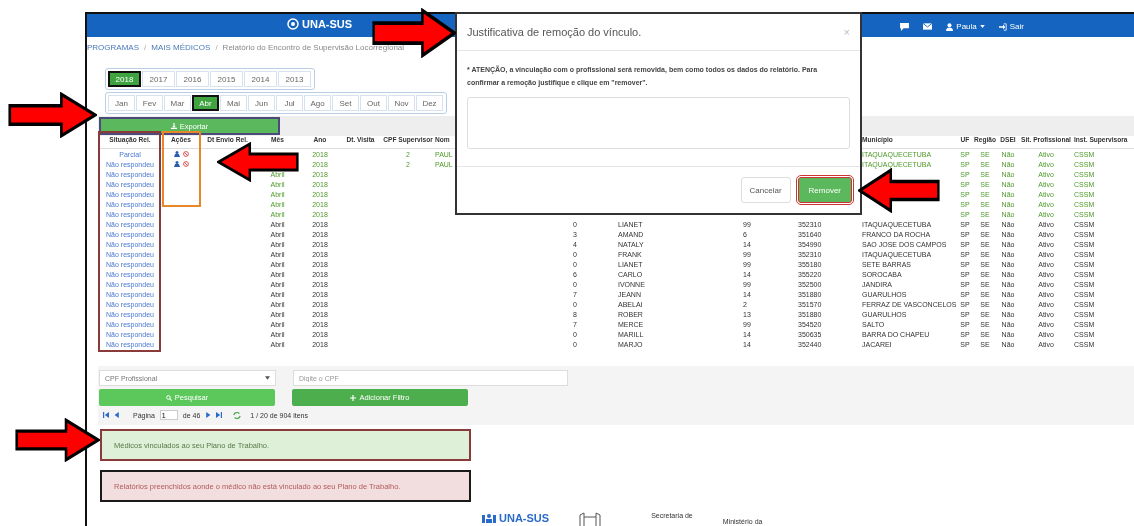 The image size is (1134, 526). I want to click on month-tab: Nov, so click(401, 103).